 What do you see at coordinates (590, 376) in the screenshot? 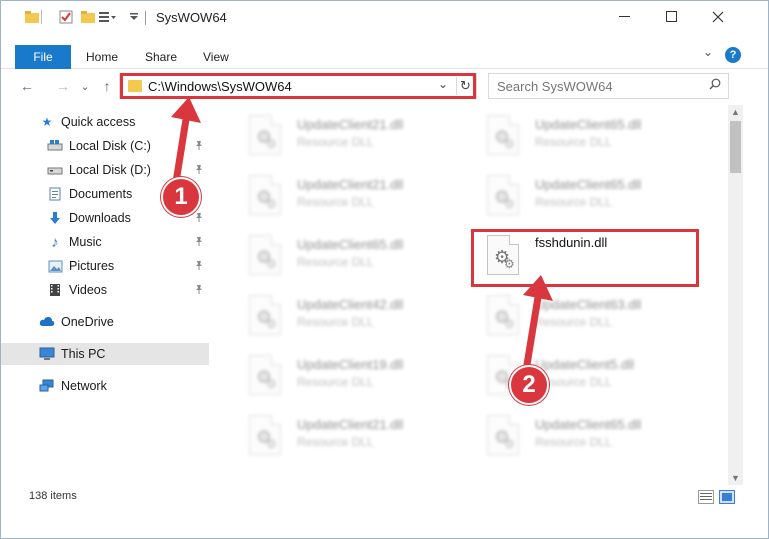
I see `file-item: ⚙⚙ UpdateClient5.dll Resource DLL` at bounding box center [590, 376].